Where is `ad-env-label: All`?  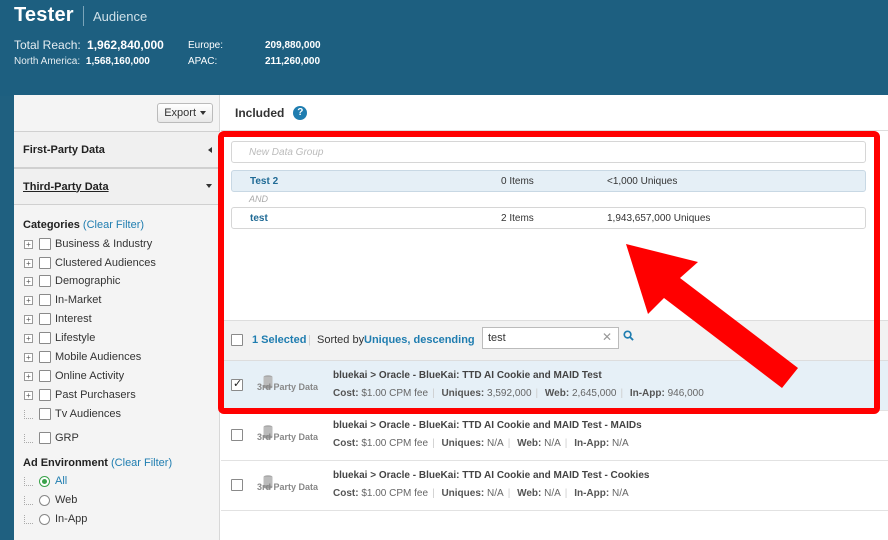
ad-env-label: All is located at coordinates (61, 481).